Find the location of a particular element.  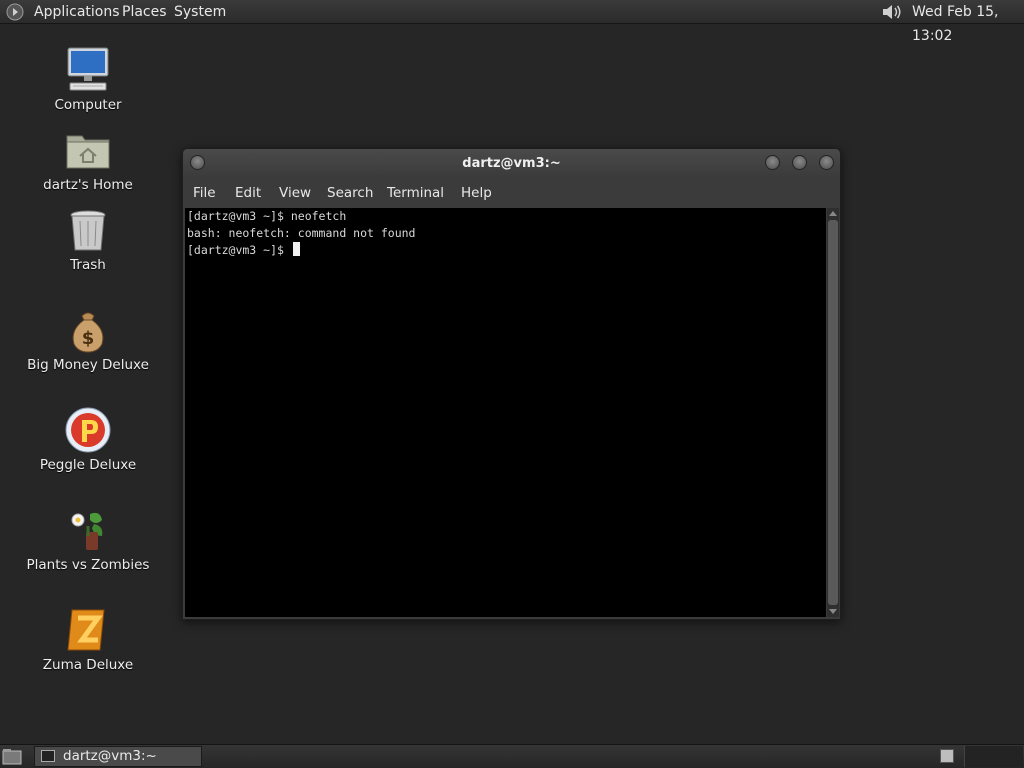

desktop-icon-computer: Computer is located at coordinates (88, 79).